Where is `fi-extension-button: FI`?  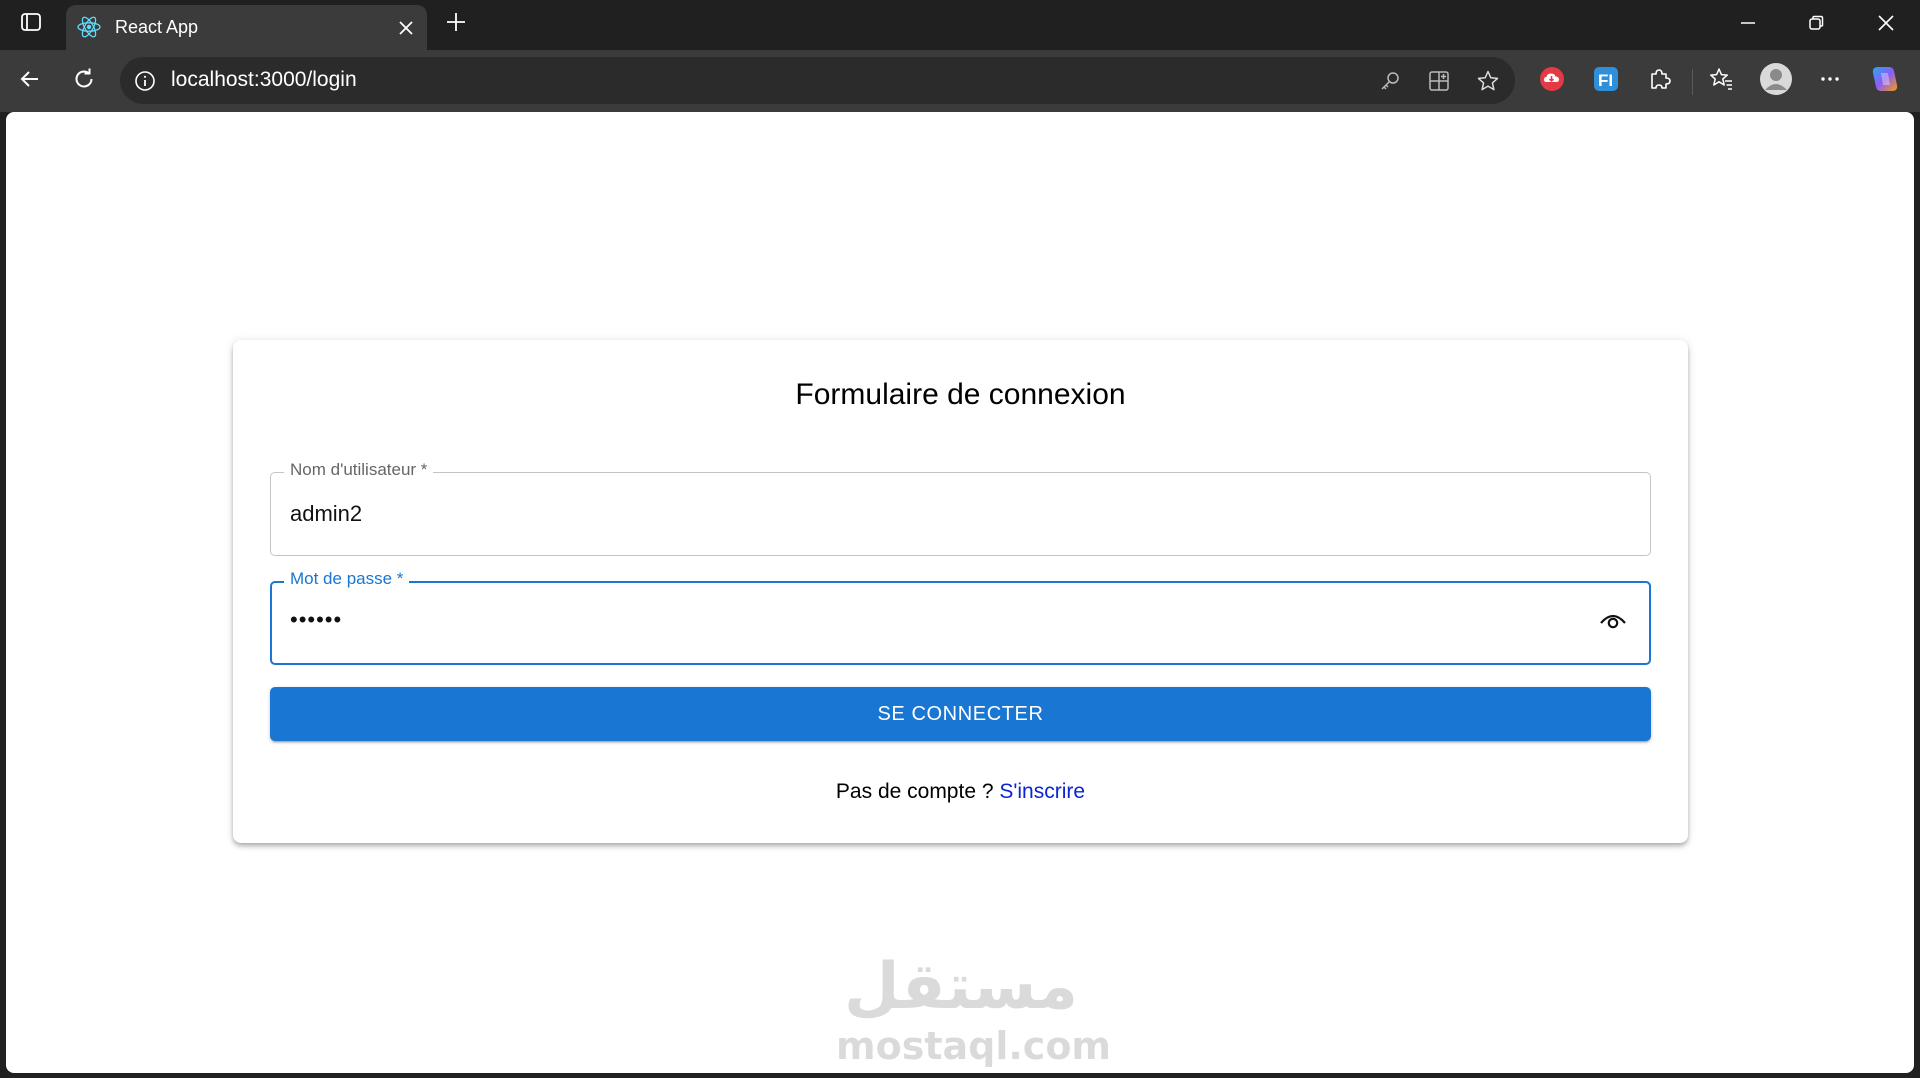
fi-extension-button: FI is located at coordinates (1606, 81).